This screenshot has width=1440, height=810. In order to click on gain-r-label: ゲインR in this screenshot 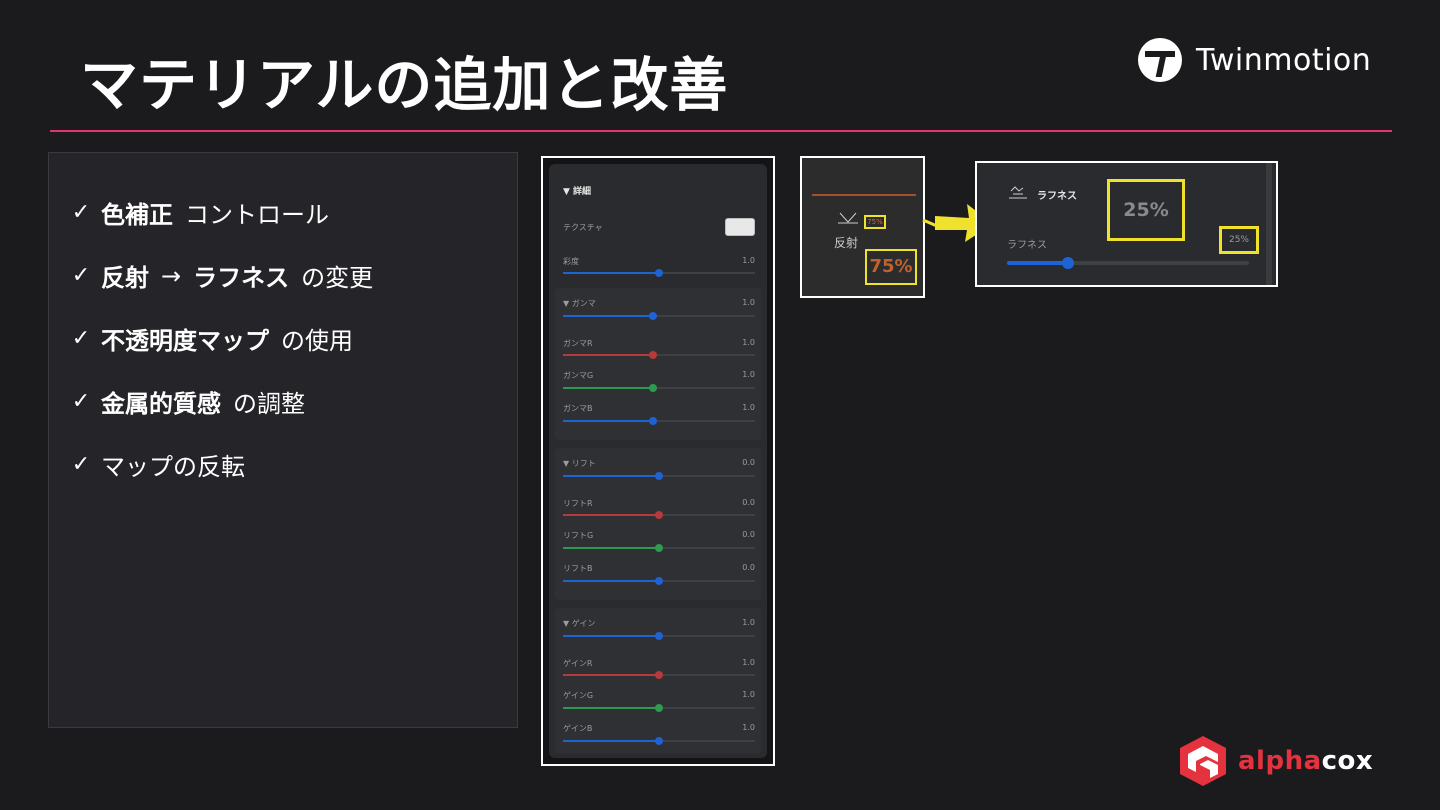, I will do `click(578, 663)`.